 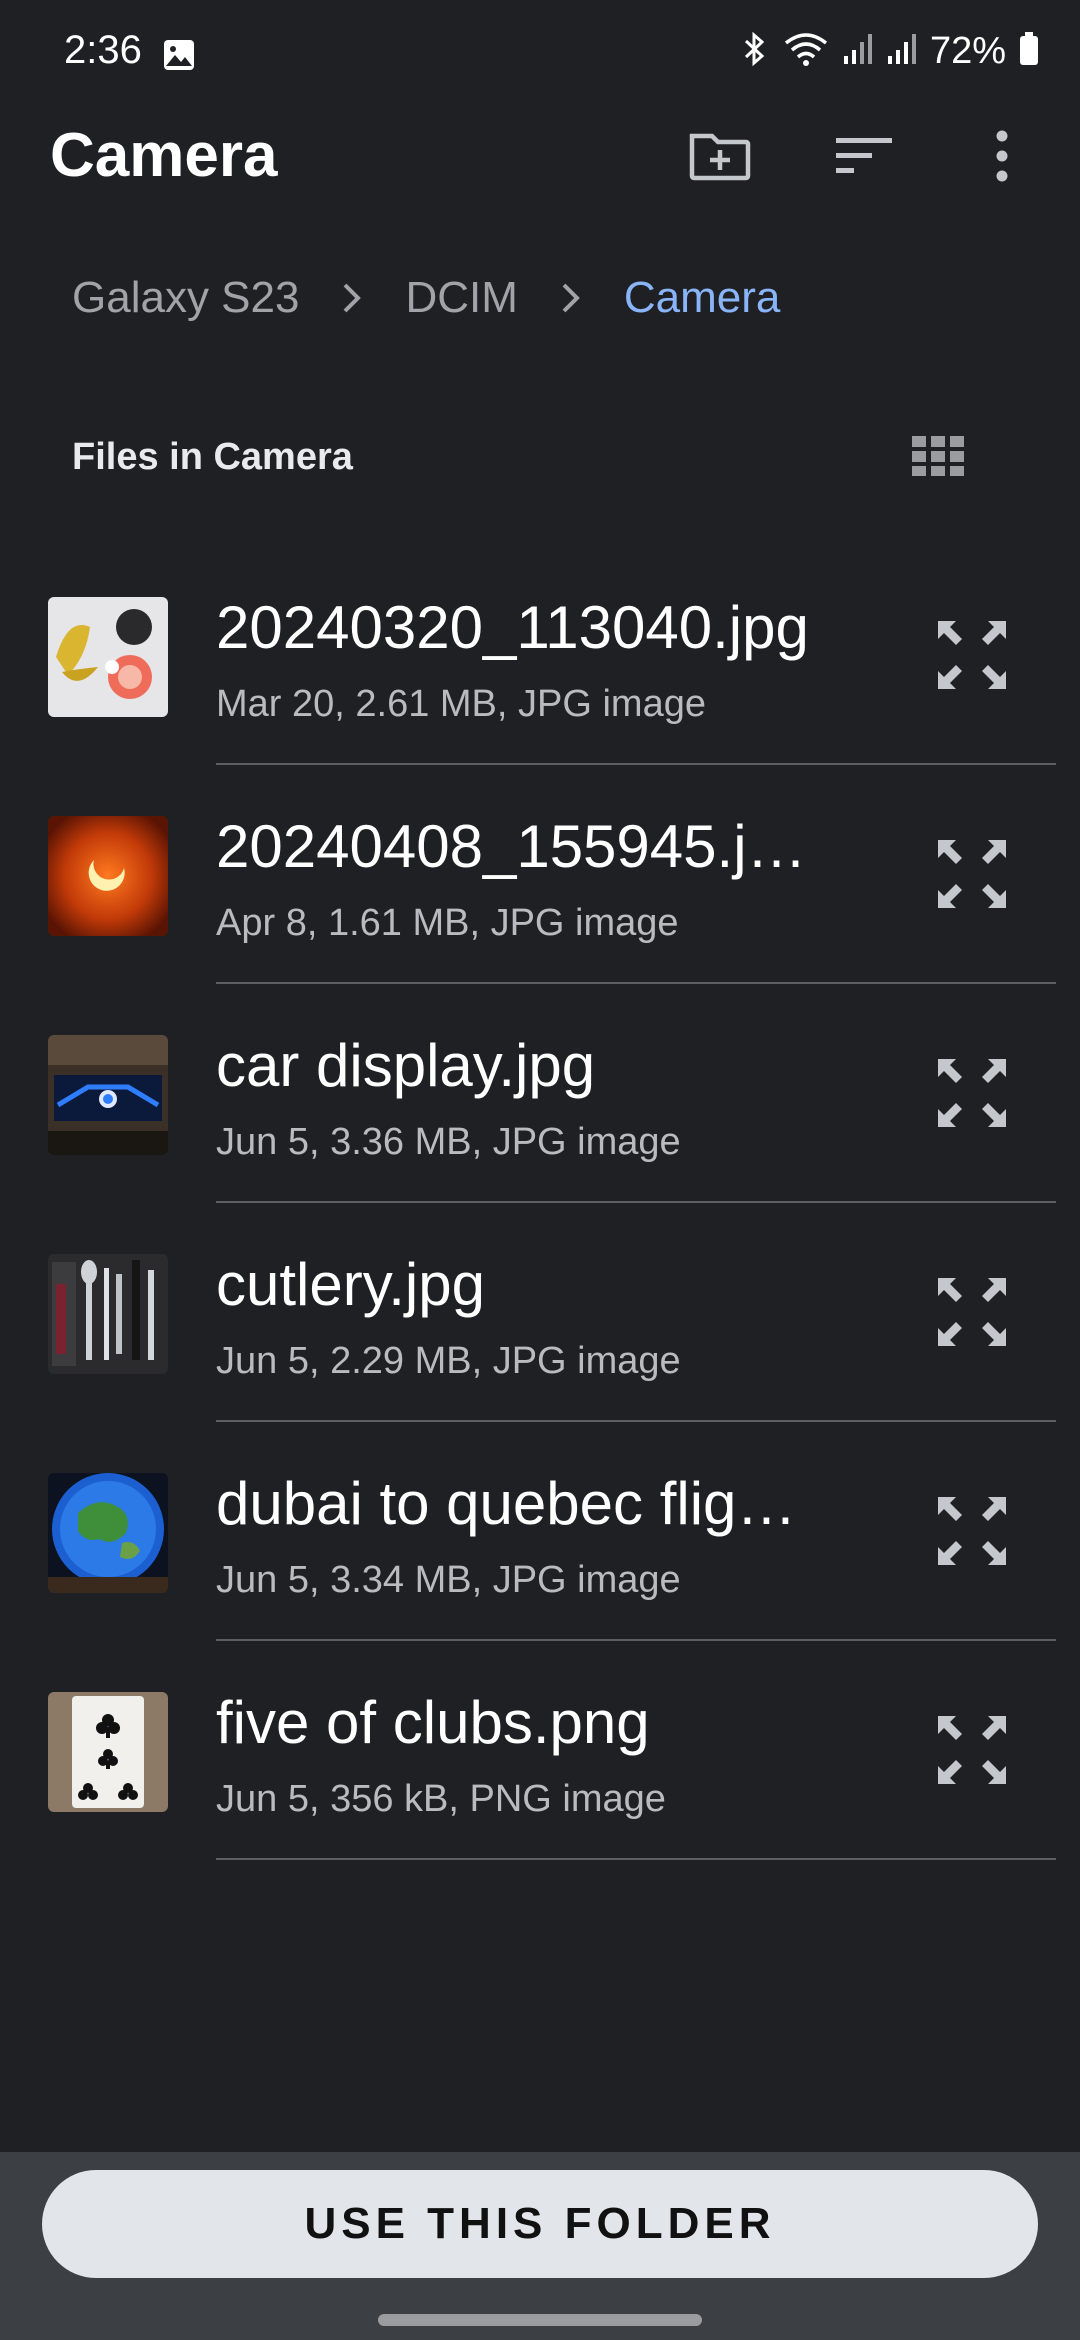 I want to click on bluetooth-icon, so click(x=755, y=51).